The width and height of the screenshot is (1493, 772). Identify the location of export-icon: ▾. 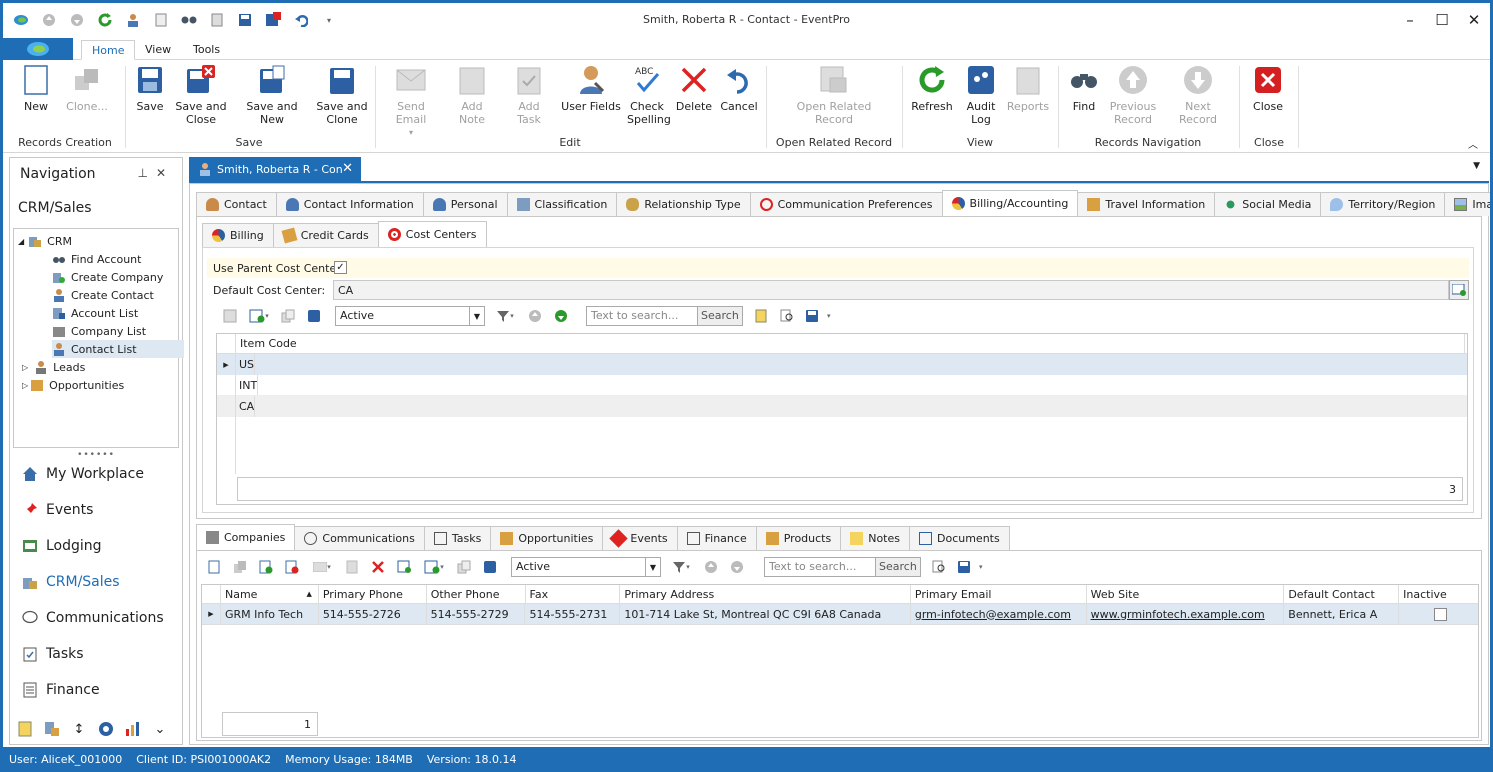
(818, 316).